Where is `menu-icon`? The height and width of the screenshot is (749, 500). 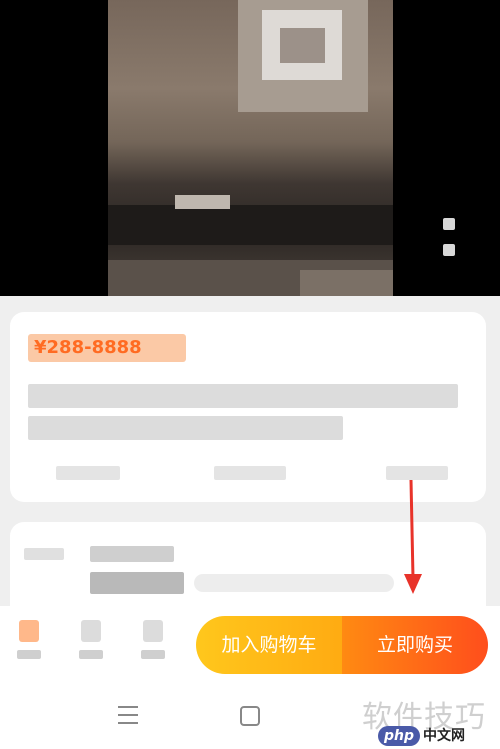
menu-icon is located at coordinates (129, 716).